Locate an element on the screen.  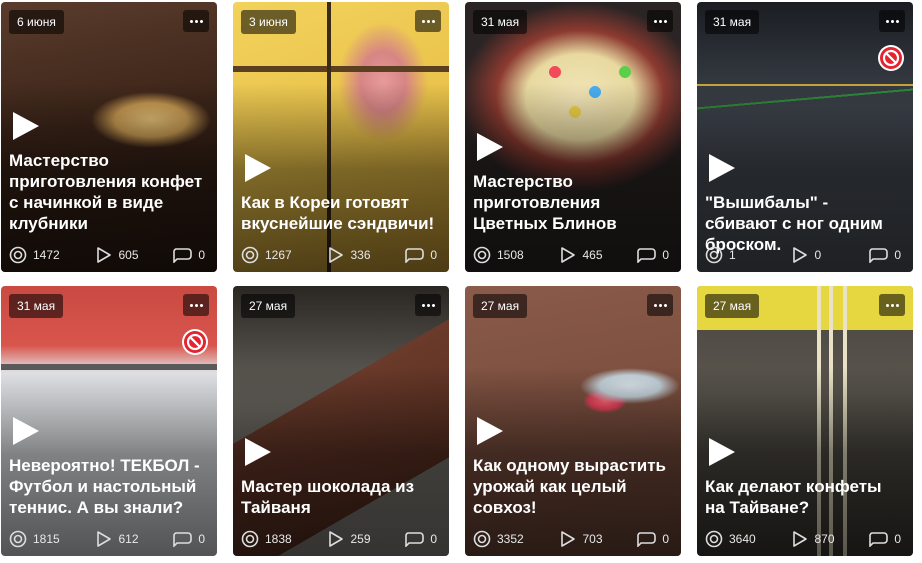
plays-count: 259 is located at coordinates (360, 539).